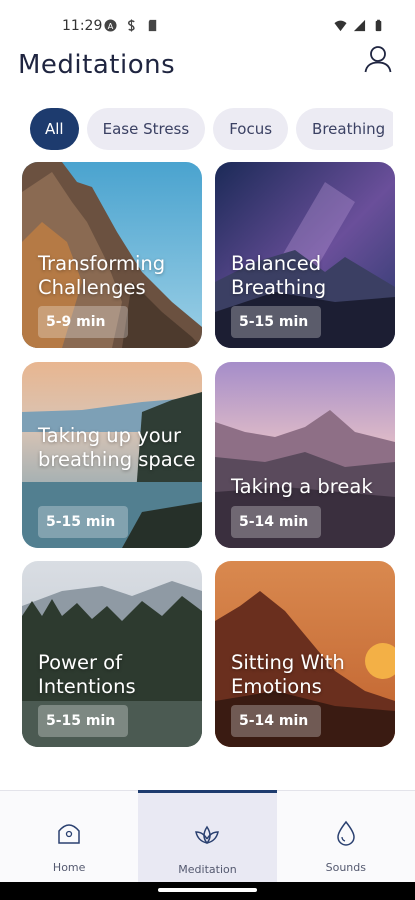 The width and height of the screenshot is (415, 900). What do you see at coordinates (69, 867) in the screenshot?
I see `nav-label: Home` at bounding box center [69, 867].